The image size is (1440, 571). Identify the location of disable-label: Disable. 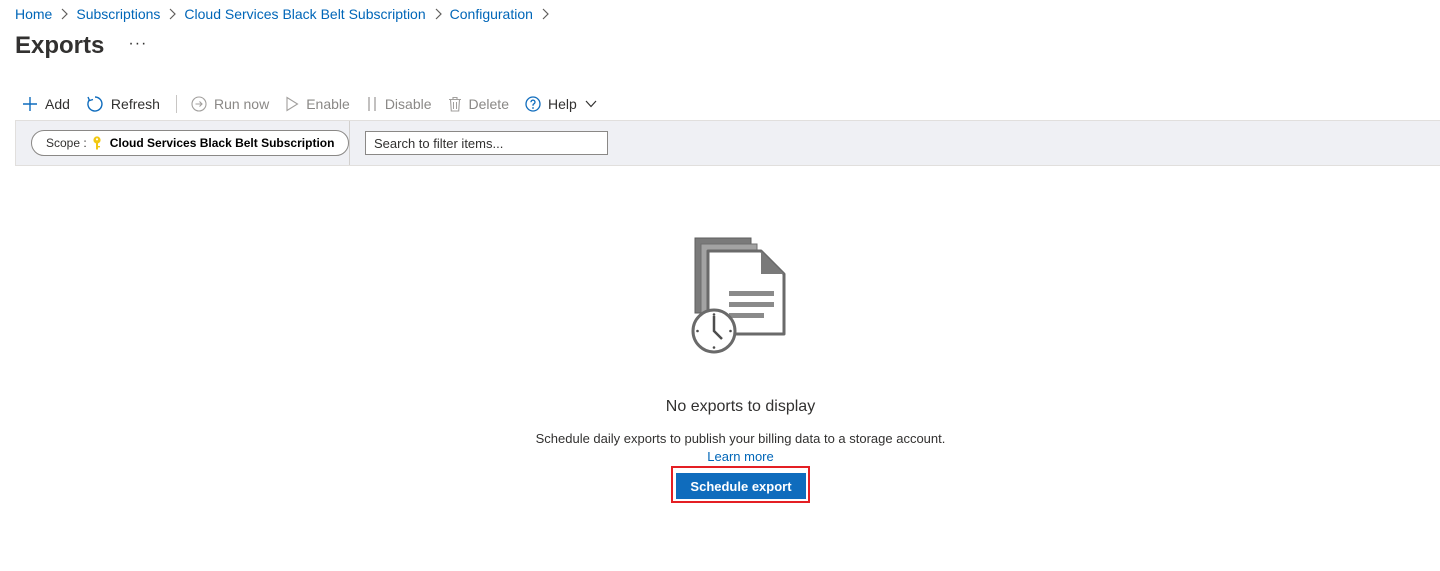
(408, 104).